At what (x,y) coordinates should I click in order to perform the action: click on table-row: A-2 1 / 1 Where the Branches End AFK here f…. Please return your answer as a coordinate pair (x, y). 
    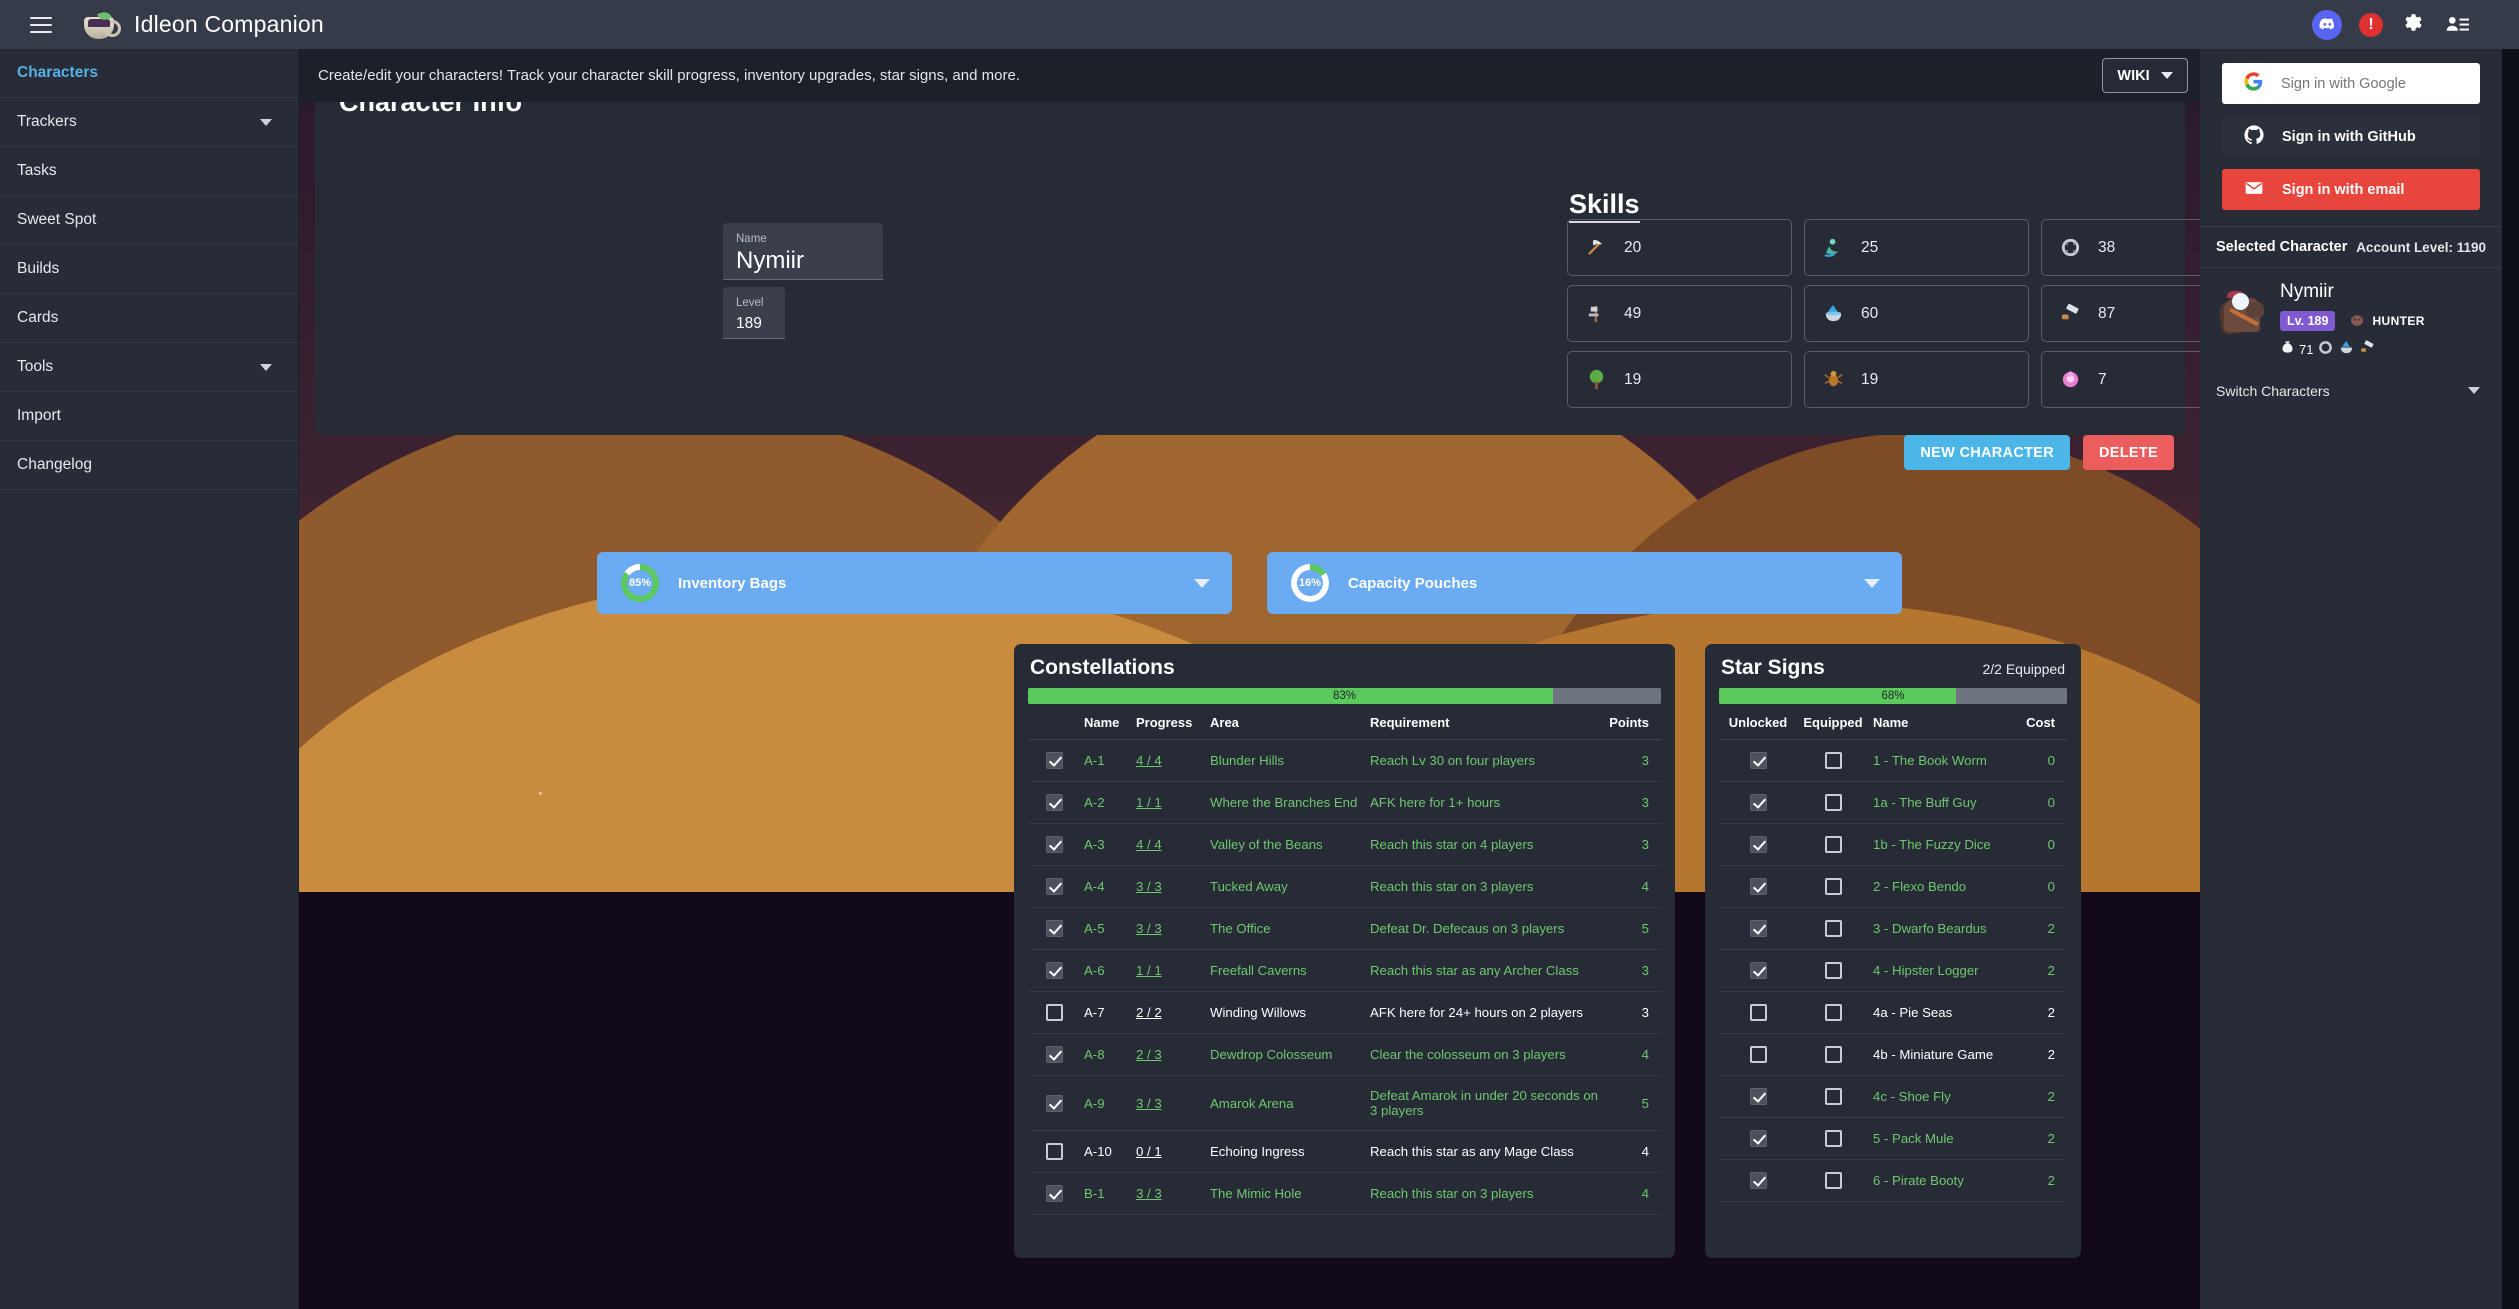
    Looking at the image, I should click on (1344, 803).